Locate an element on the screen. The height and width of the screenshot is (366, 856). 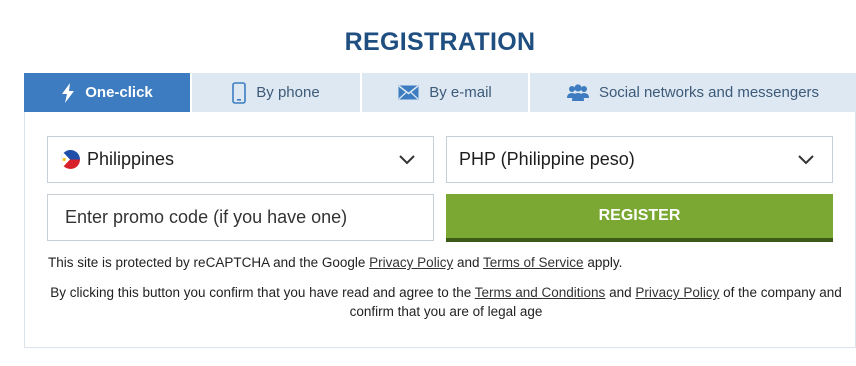
tab-social-networks: Social networks and messengers is located at coordinates (693, 92).